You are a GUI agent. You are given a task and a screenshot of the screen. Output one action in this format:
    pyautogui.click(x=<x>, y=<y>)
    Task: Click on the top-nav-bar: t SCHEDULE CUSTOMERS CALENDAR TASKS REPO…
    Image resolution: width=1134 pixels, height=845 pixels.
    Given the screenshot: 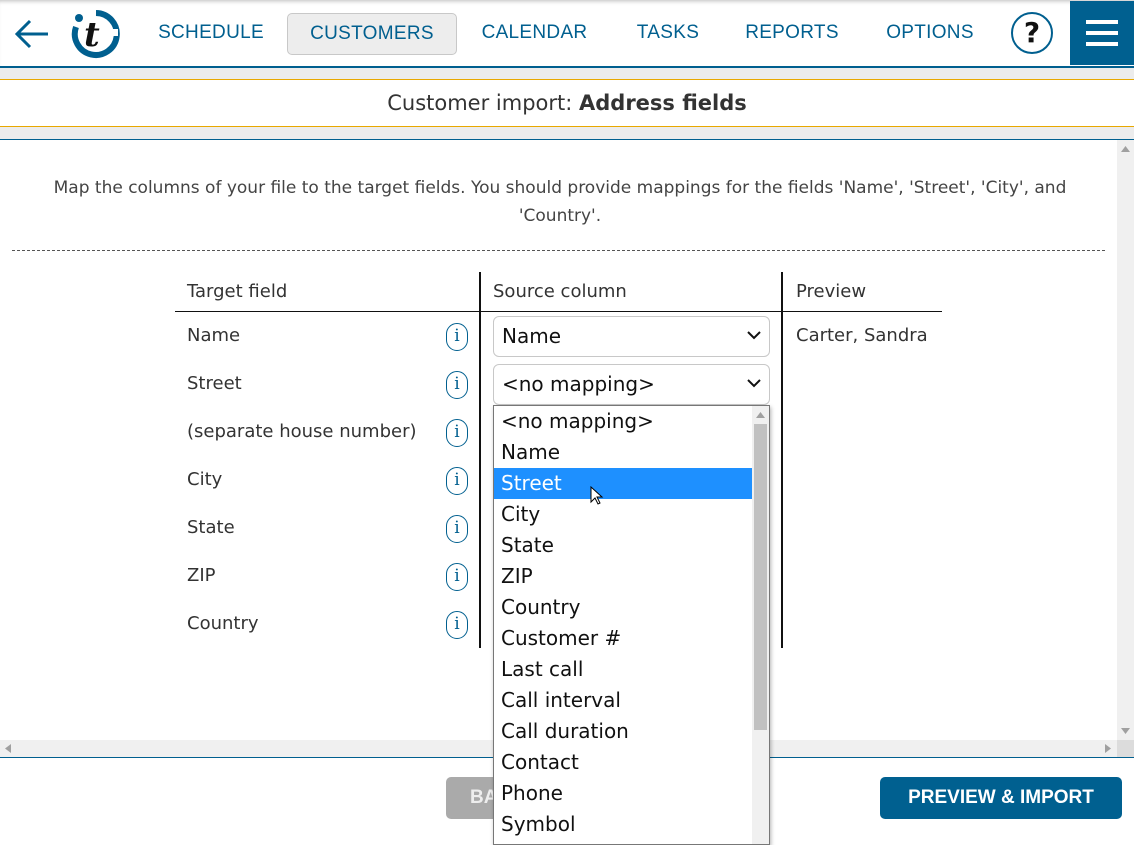 What is the action you would take?
    pyautogui.click(x=567, y=33)
    